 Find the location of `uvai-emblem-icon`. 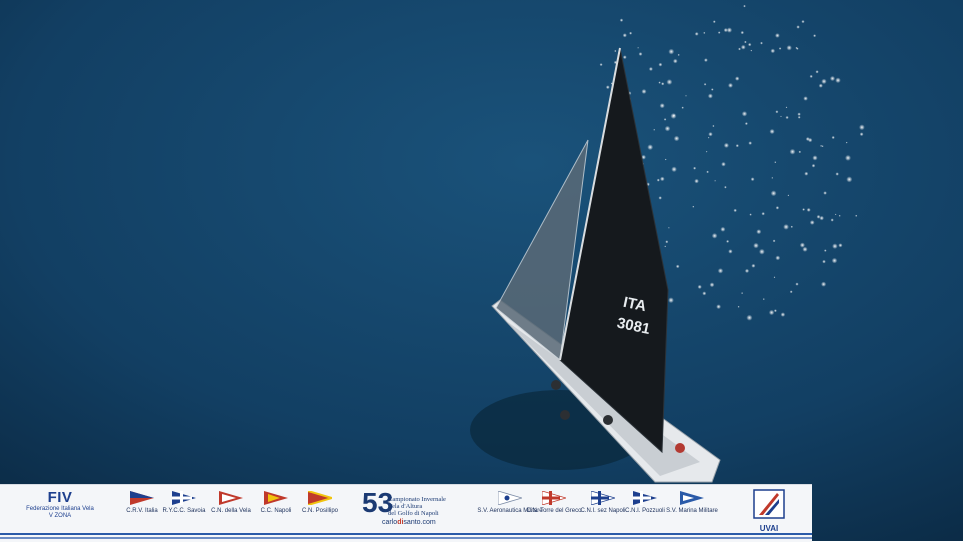

uvai-emblem-icon is located at coordinates (769, 504).